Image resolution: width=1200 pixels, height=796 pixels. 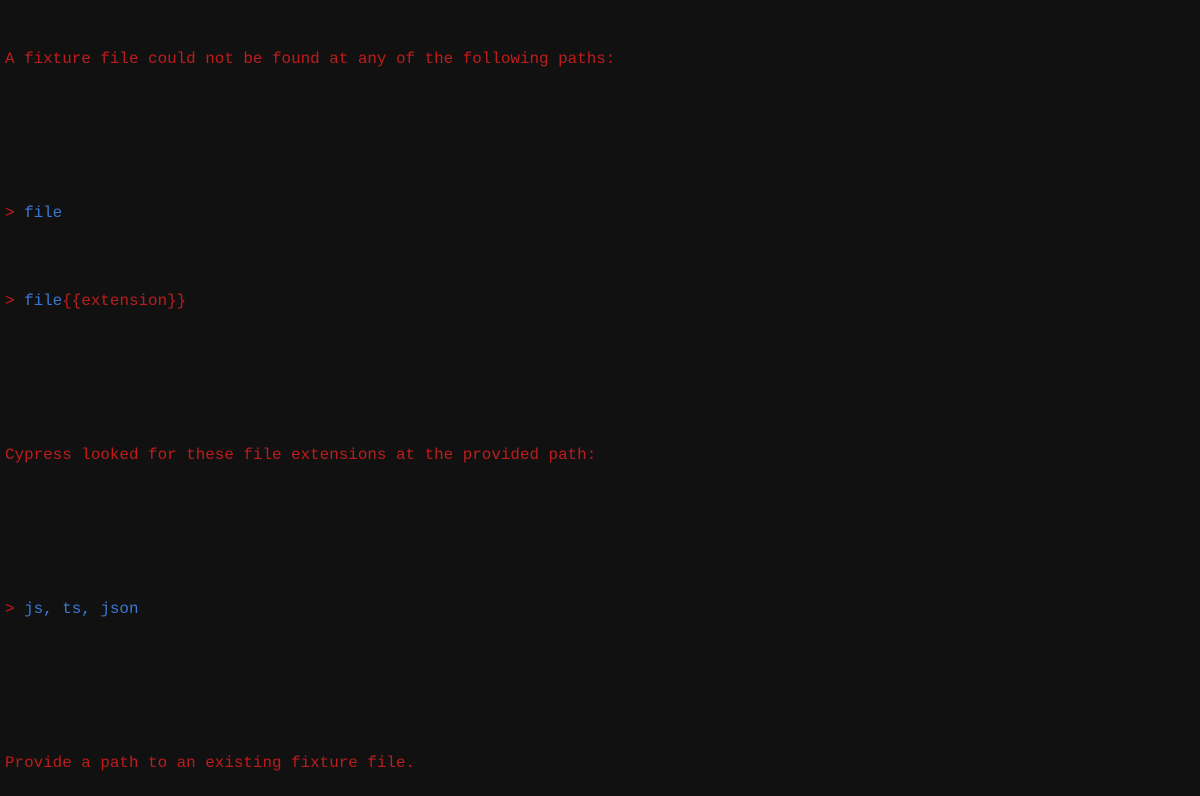 I want to click on path-line-2: > file{{extension}}, so click(x=600, y=301).